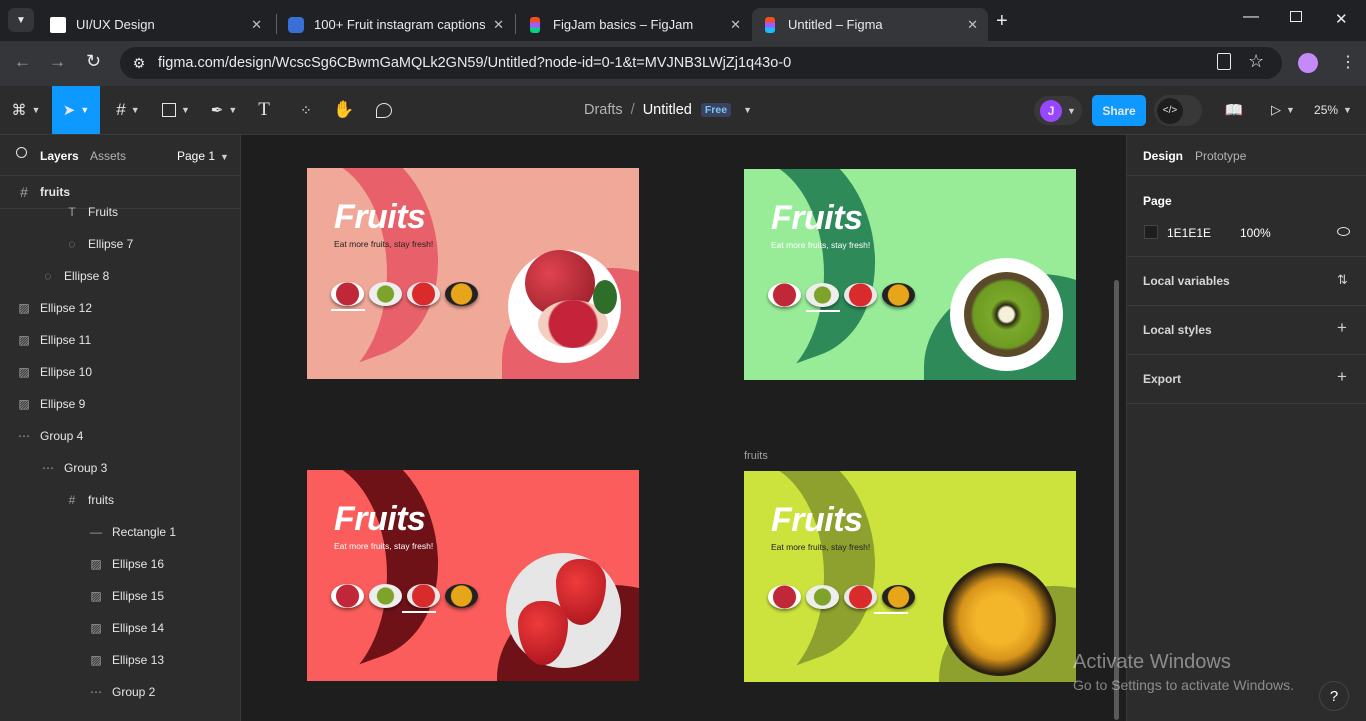  I want to click on page-selector: Page 1 ▼, so click(203, 156).